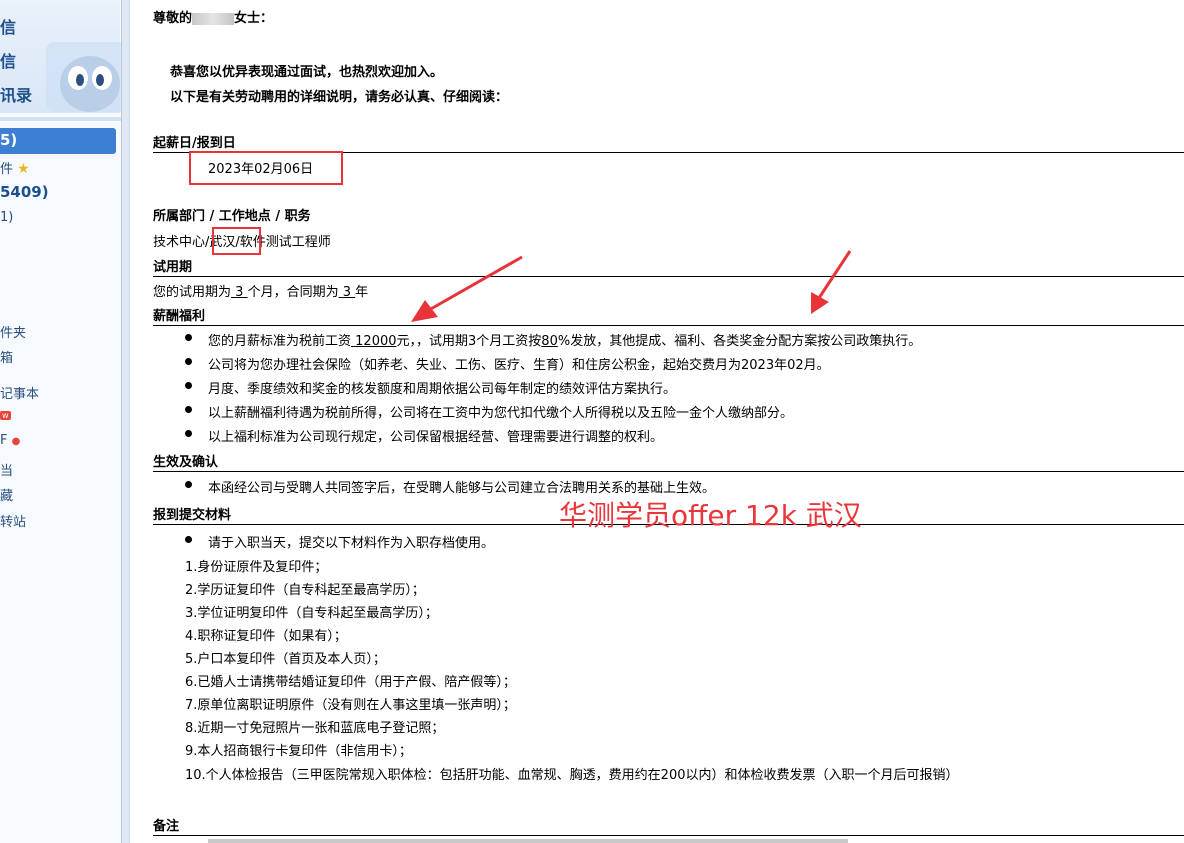 This screenshot has width=1184, height=843. Describe the element at coordinates (467, 288) in the screenshot. I see `arrow-to-salary` at that location.